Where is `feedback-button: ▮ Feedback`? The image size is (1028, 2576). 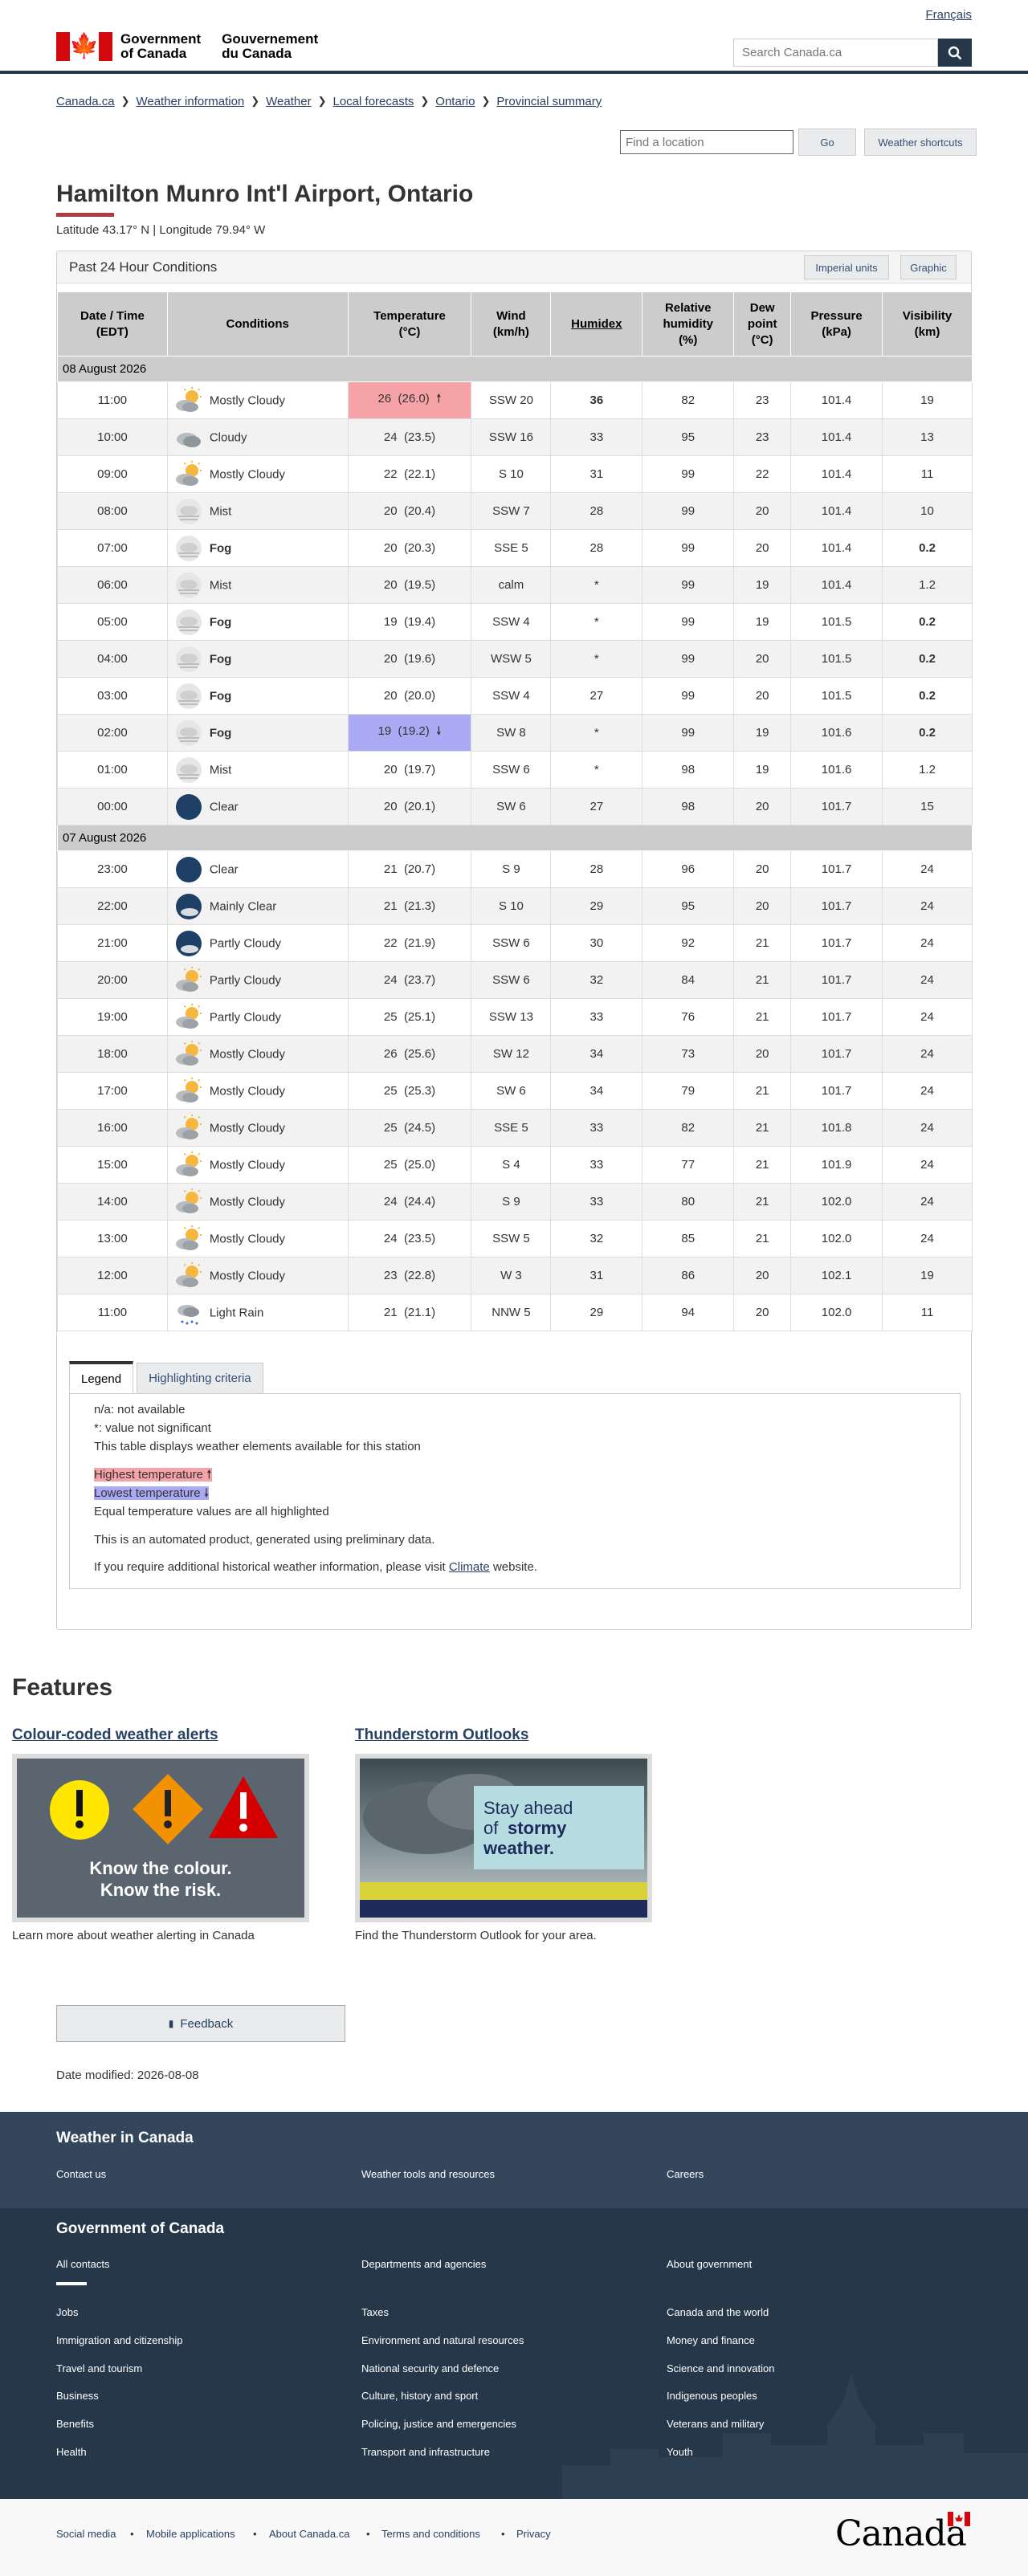 feedback-button: ▮ Feedback is located at coordinates (200, 2023).